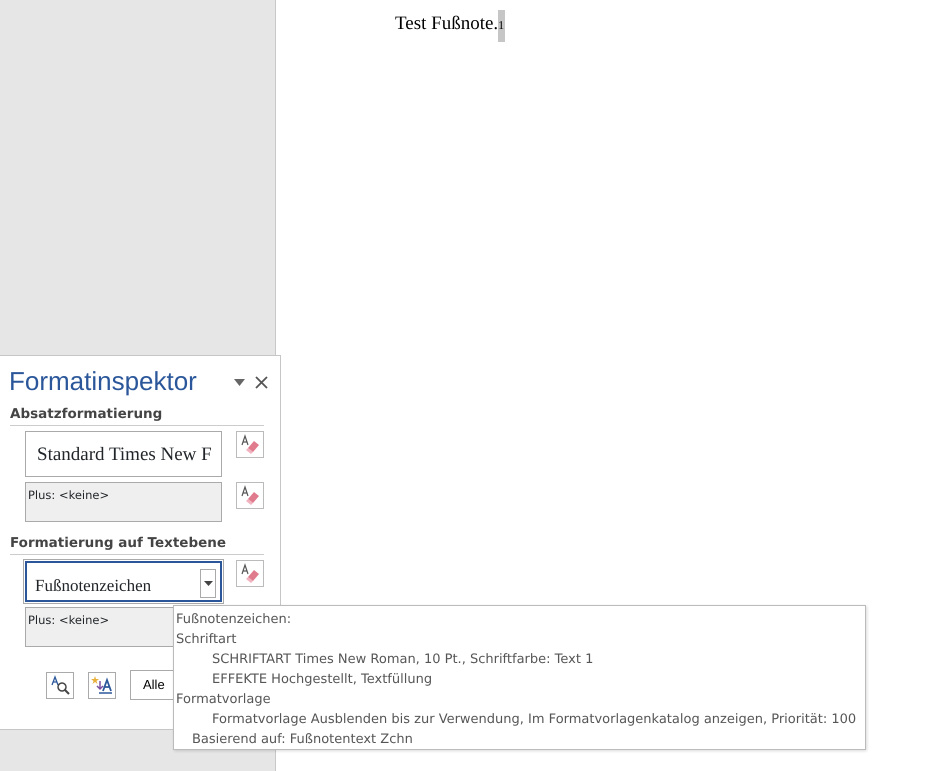  What do you see at coordinates (534, 719) in the screenshot?
I see `tooltip-line: Formatvorlage Ausblenden bis zur Verwendung, Im Formatvorlagenkatalog anzeigen, Priorität: 100` at bounding box center [534, 719].